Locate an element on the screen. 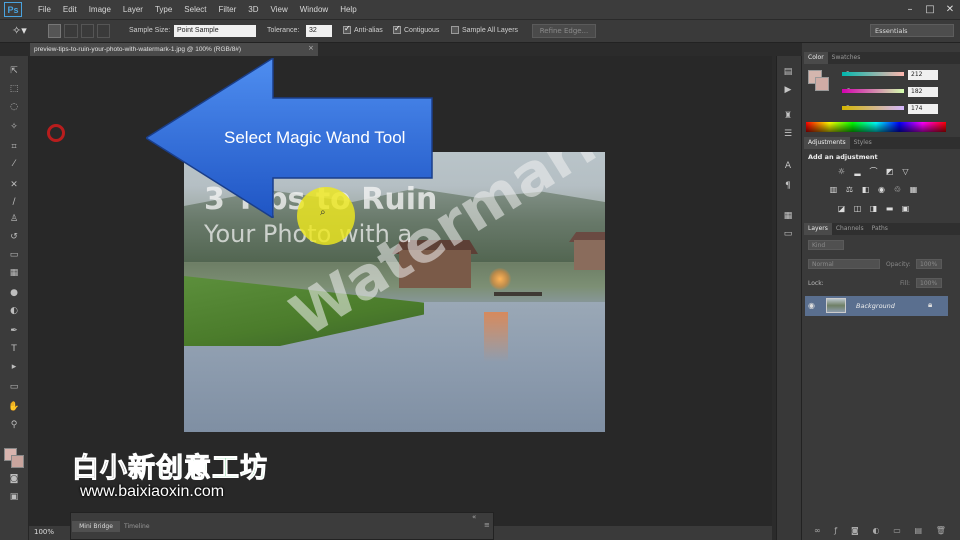  tab-styles: Styles is located at coordinates (863, 143).